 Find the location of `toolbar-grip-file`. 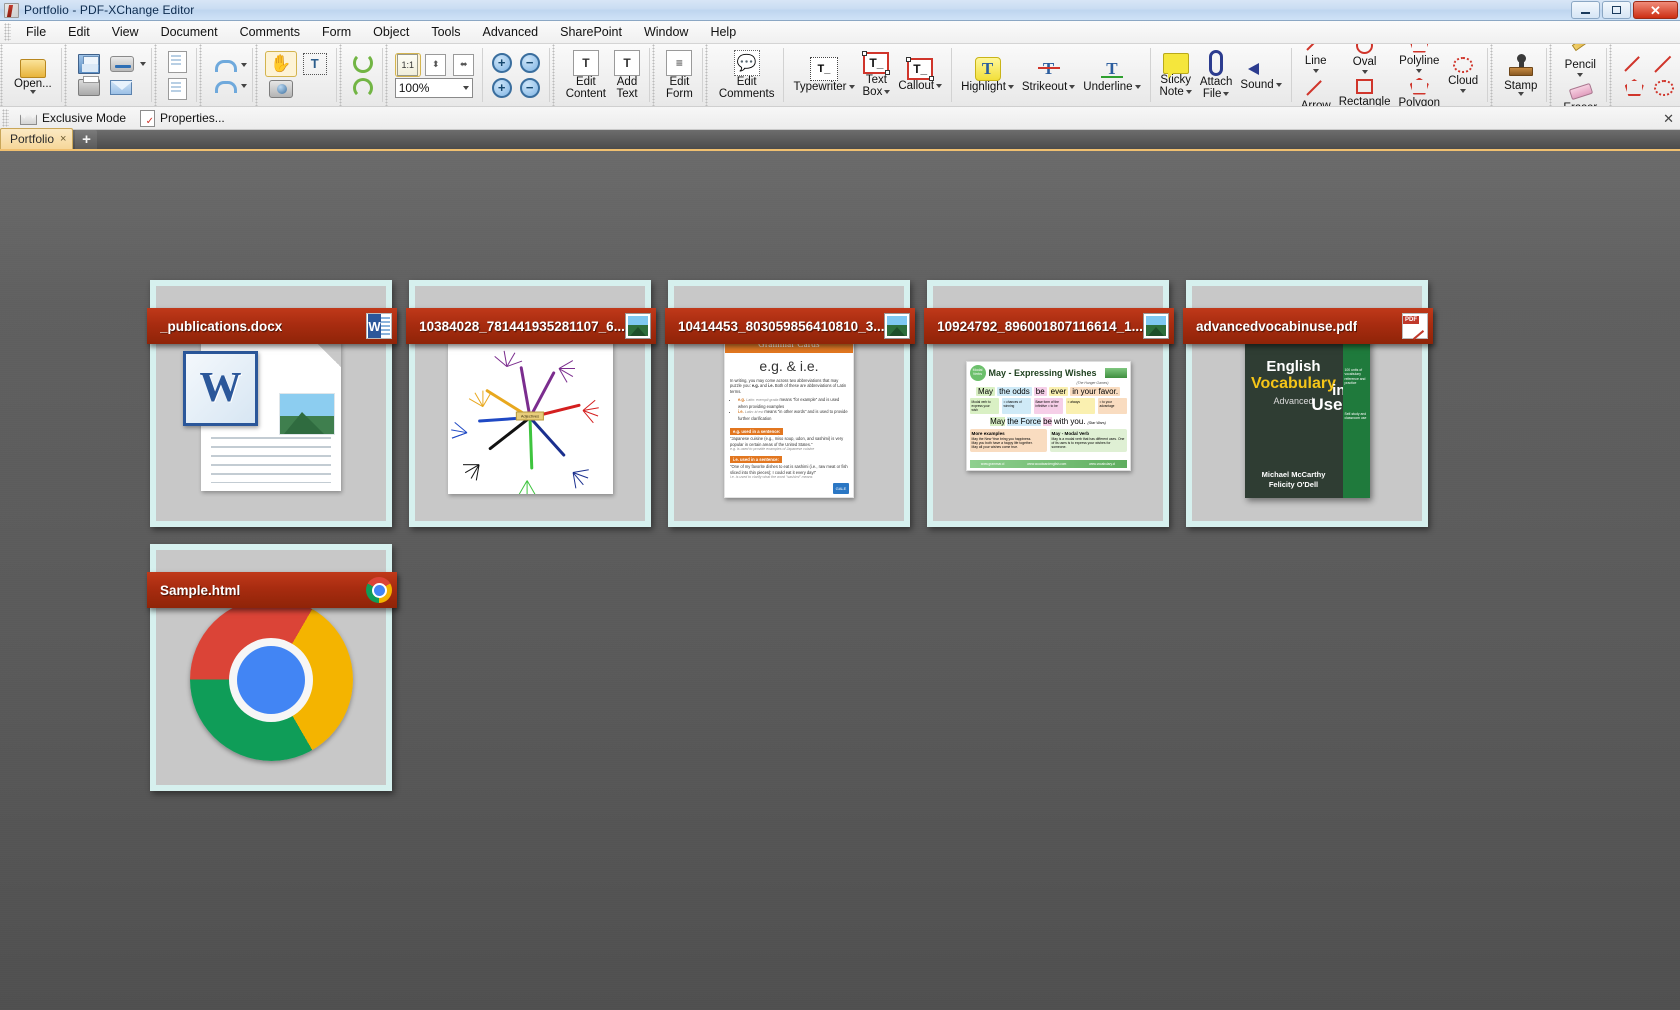

toolbar-grip-file is located at coordinates (66, 75).